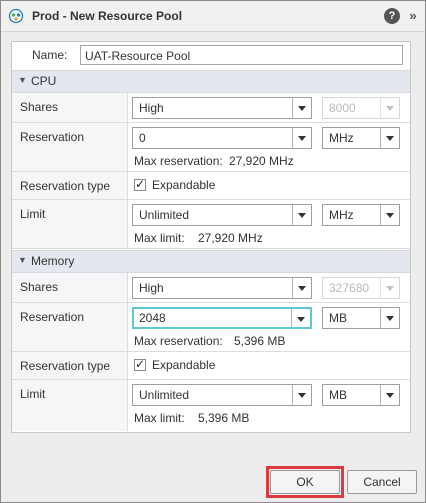 This screenshot has height=503, width=426. I want to click on cpu-section-title: CPU, so click(44, 81).